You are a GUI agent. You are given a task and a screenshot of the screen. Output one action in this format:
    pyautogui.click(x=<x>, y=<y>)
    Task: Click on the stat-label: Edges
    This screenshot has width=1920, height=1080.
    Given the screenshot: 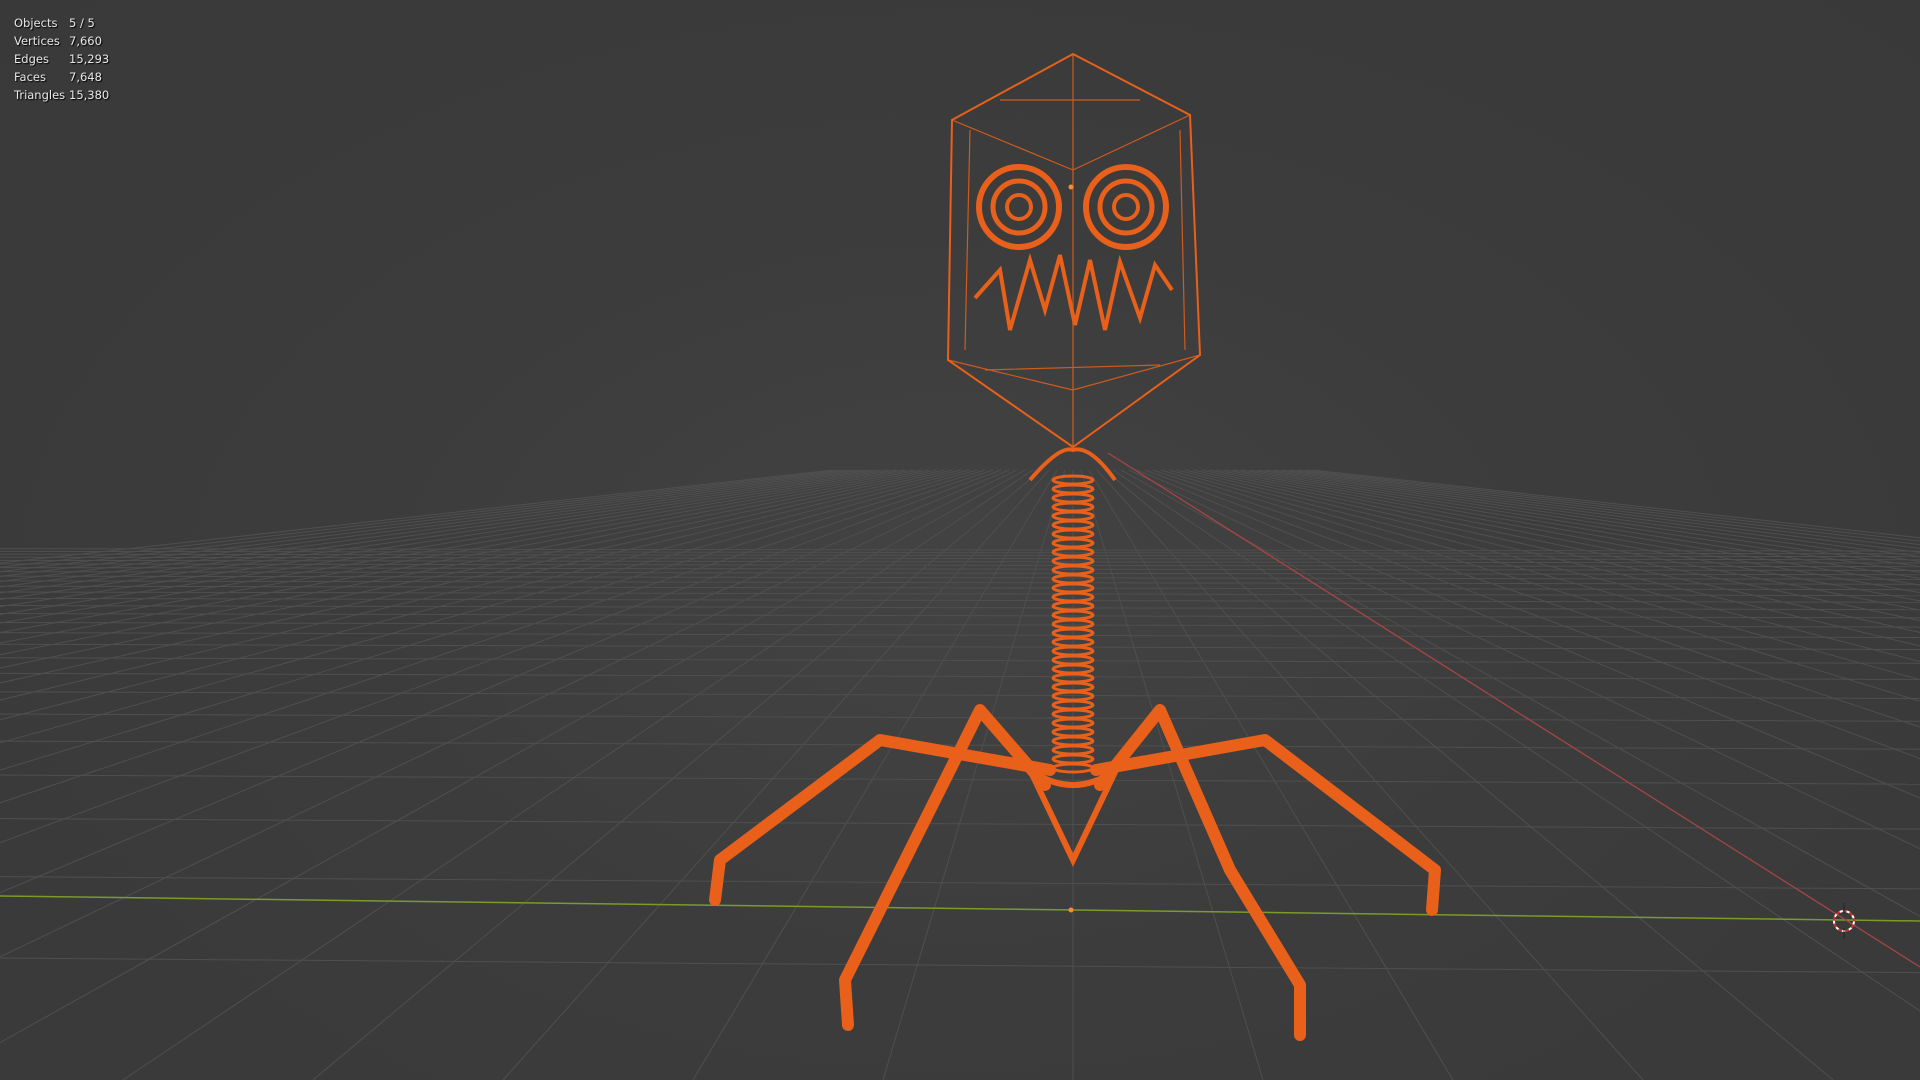 What is the action you would take?
    pyautogui.click(x=31, y=59)
    